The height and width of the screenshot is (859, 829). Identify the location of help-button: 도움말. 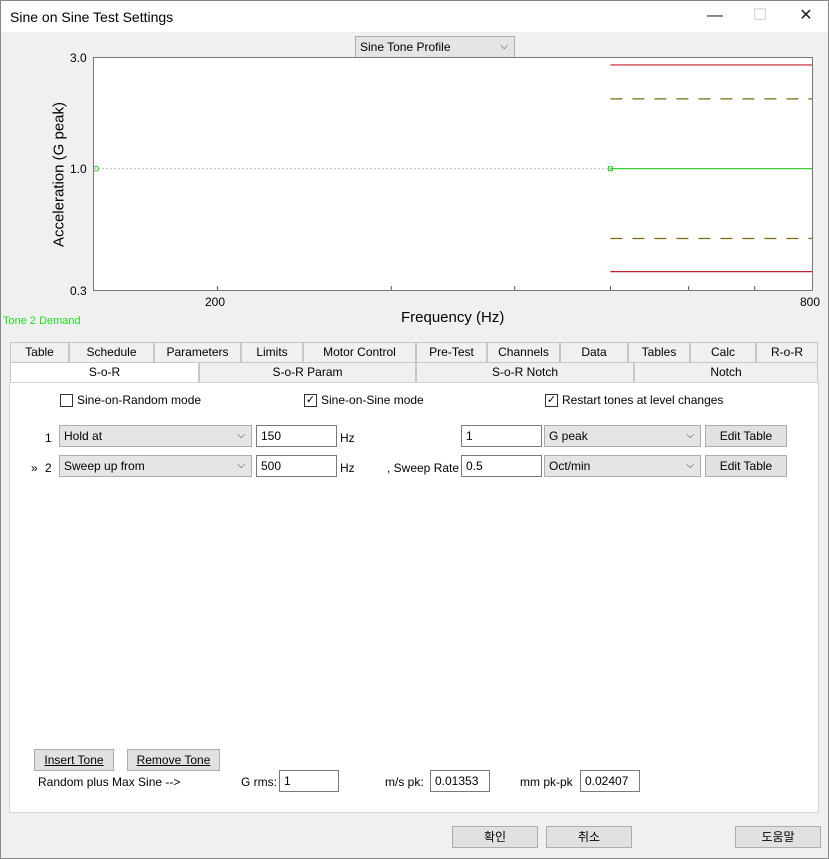
(778, 837).